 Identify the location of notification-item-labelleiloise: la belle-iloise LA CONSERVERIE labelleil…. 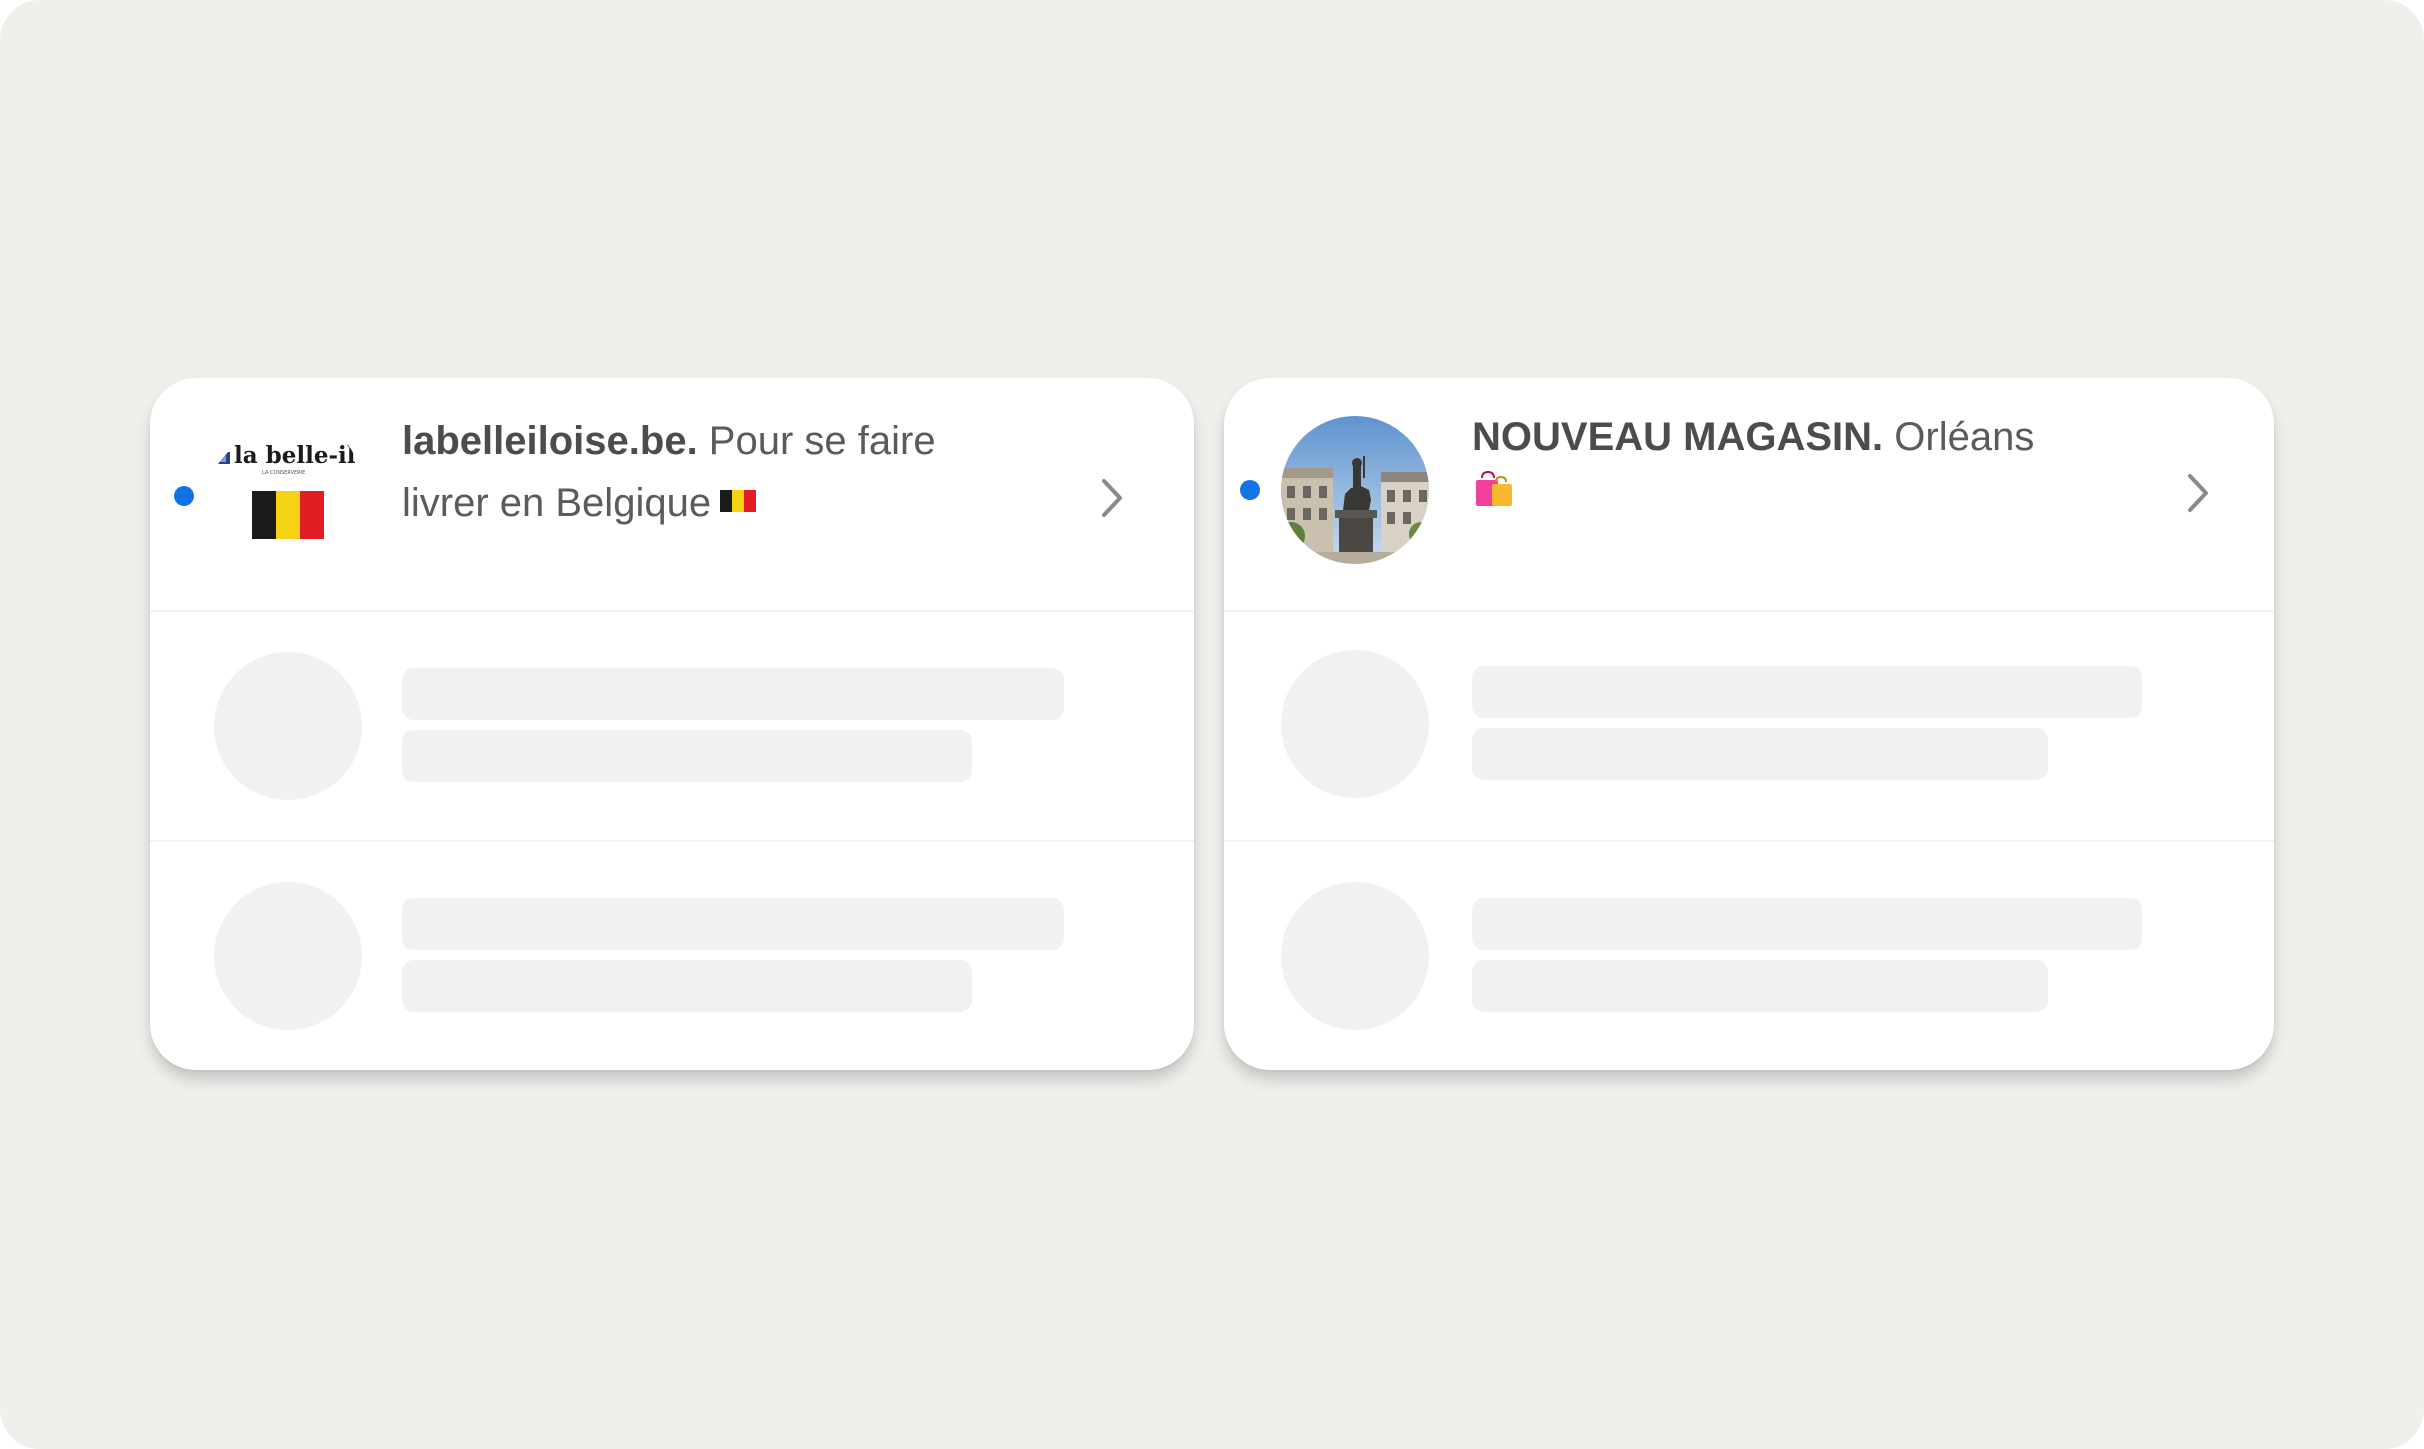
(672, 495).